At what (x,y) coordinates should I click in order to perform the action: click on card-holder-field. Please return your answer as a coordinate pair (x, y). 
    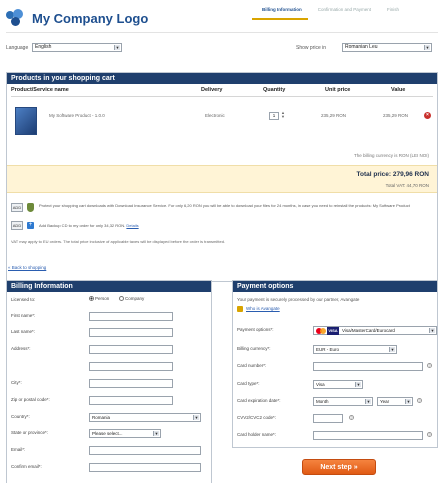
    Looking at the image, I should click on (368, 435).